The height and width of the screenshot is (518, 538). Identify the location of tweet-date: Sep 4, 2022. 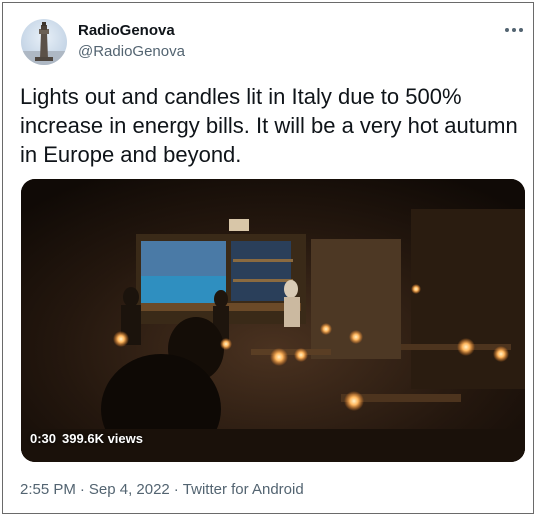
(129, 489).